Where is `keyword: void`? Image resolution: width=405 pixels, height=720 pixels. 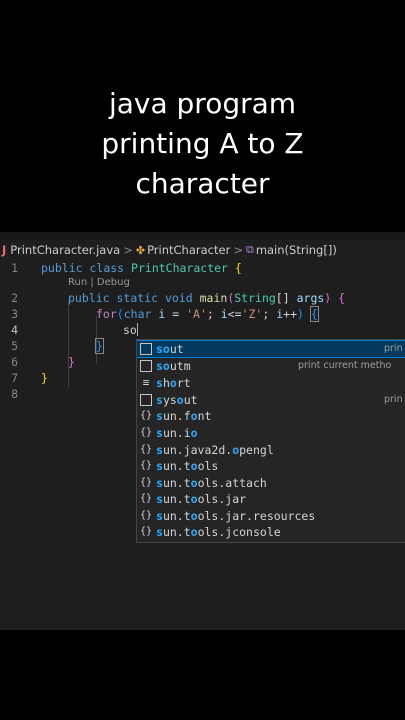 keyword: void is located at coordinates (178, 298).